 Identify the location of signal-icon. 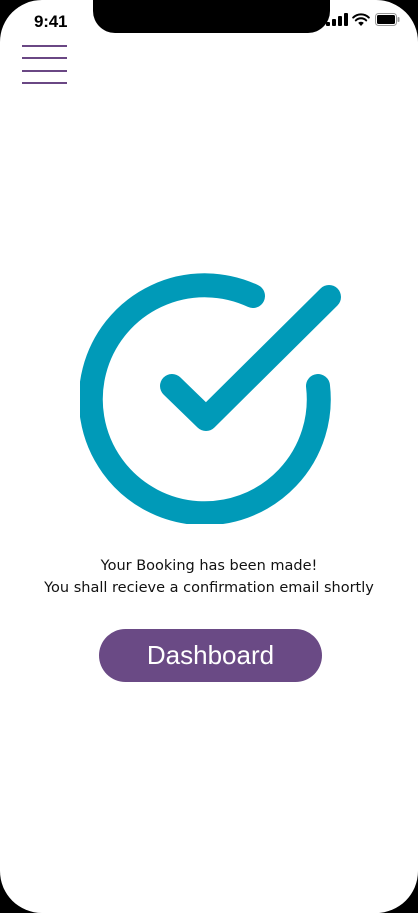
(337, 19).